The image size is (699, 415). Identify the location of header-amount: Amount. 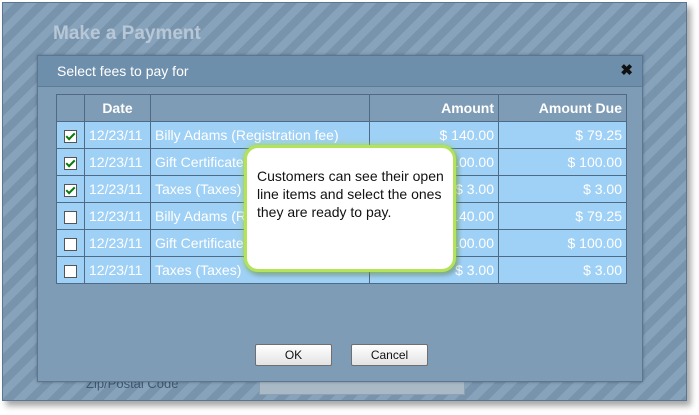
(434, 108).